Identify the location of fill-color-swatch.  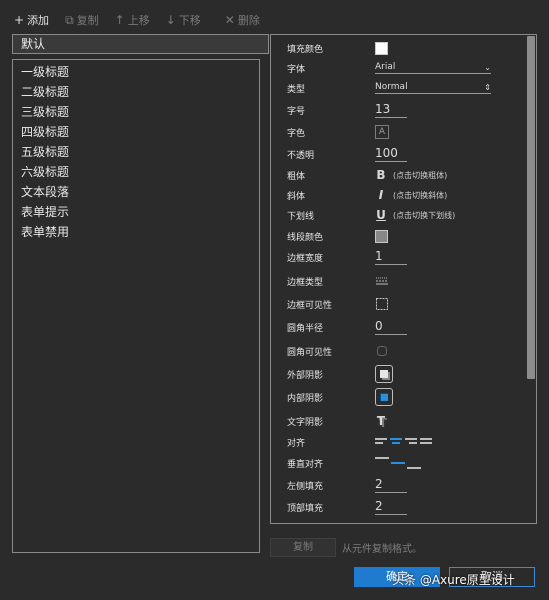
(381, 48).